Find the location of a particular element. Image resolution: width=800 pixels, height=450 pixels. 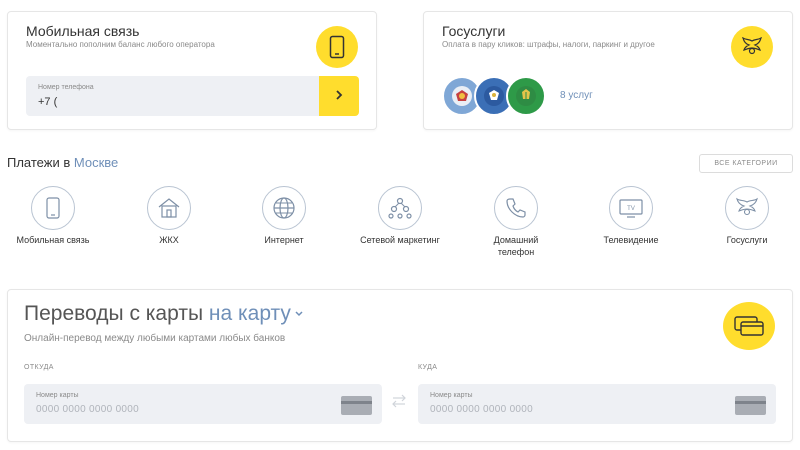

category-label: Домашний телефон is located at coordinates (516, 246).